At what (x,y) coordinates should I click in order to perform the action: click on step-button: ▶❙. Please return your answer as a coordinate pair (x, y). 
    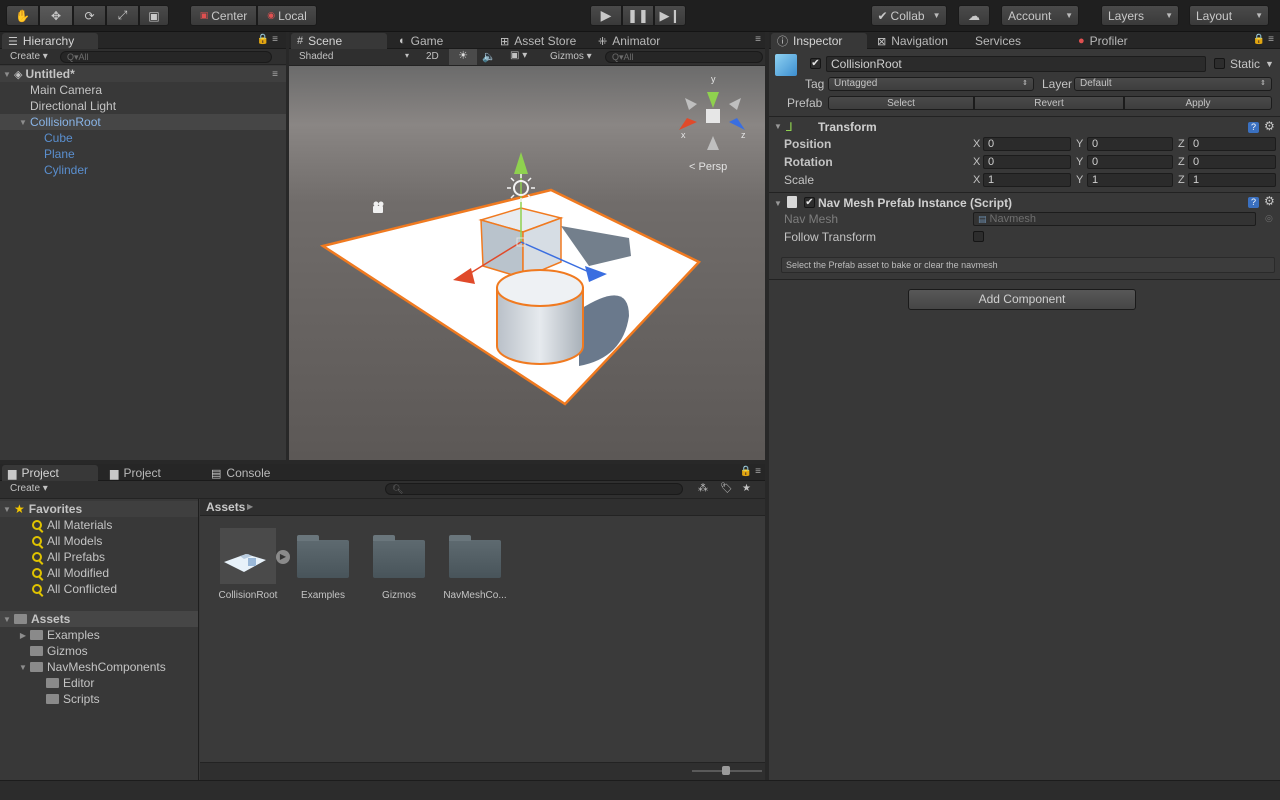
    Looking at the image, I should click on (670, 15).